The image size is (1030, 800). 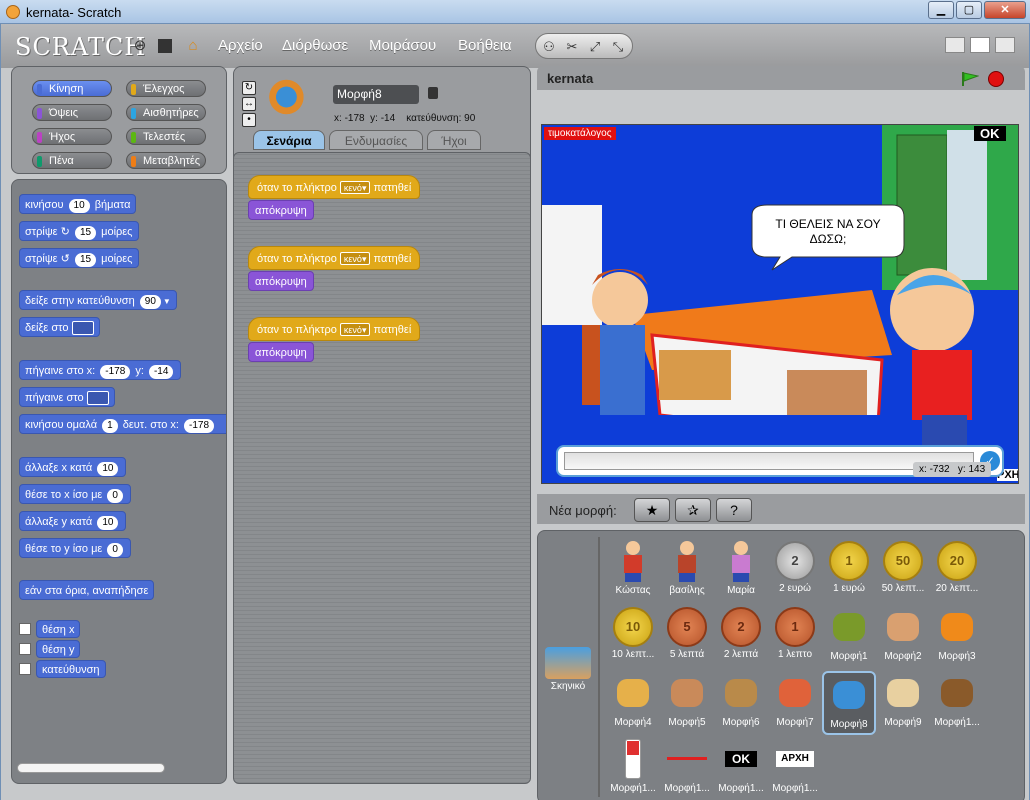 I want to click on normal-stage-mode-icon, so click(x=980, y=45).